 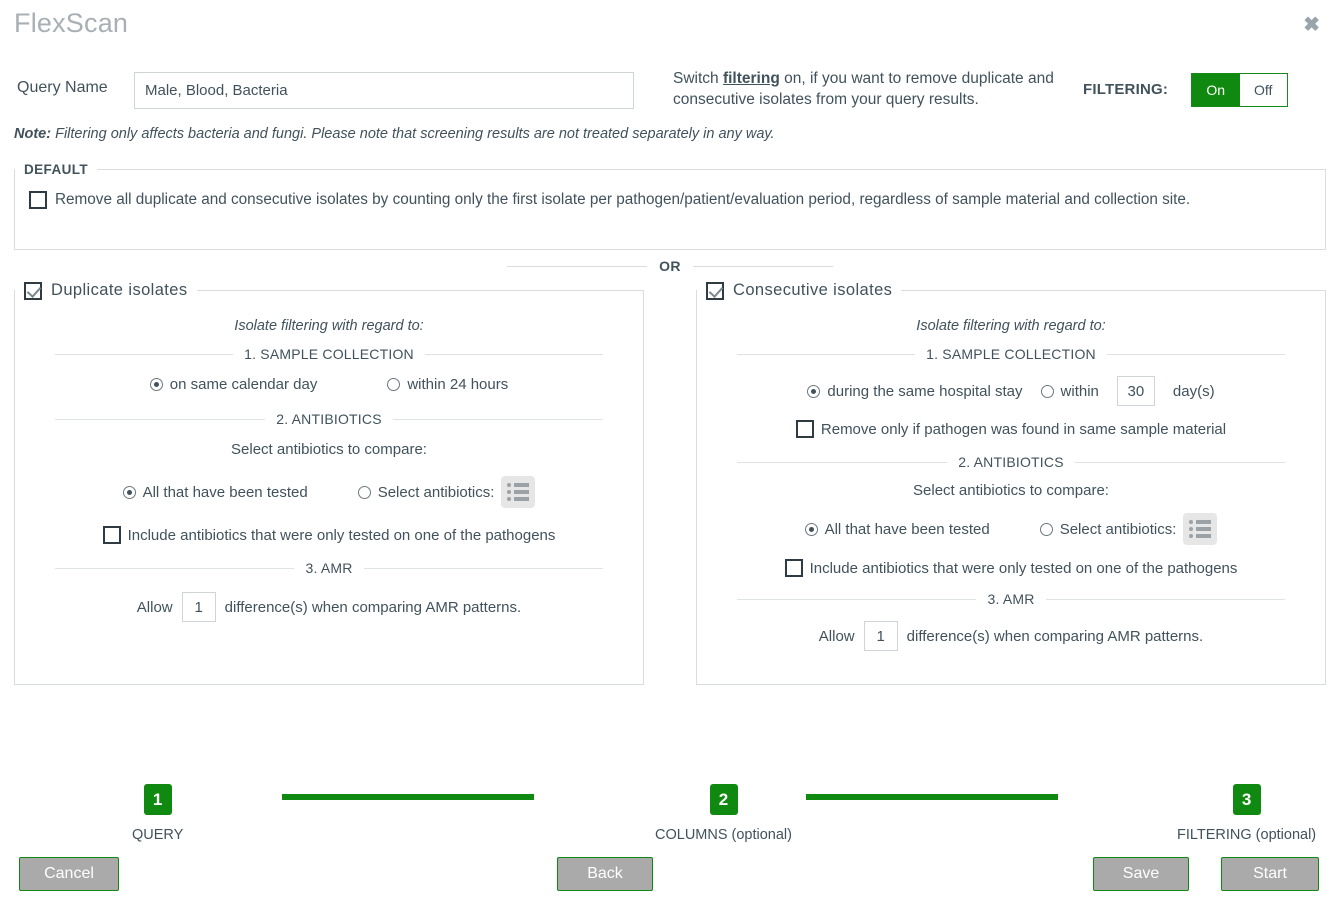 I want to click on duplicate-section1-heading: 1. SAMPLE COLLECTION, so click(x=329, y=354).